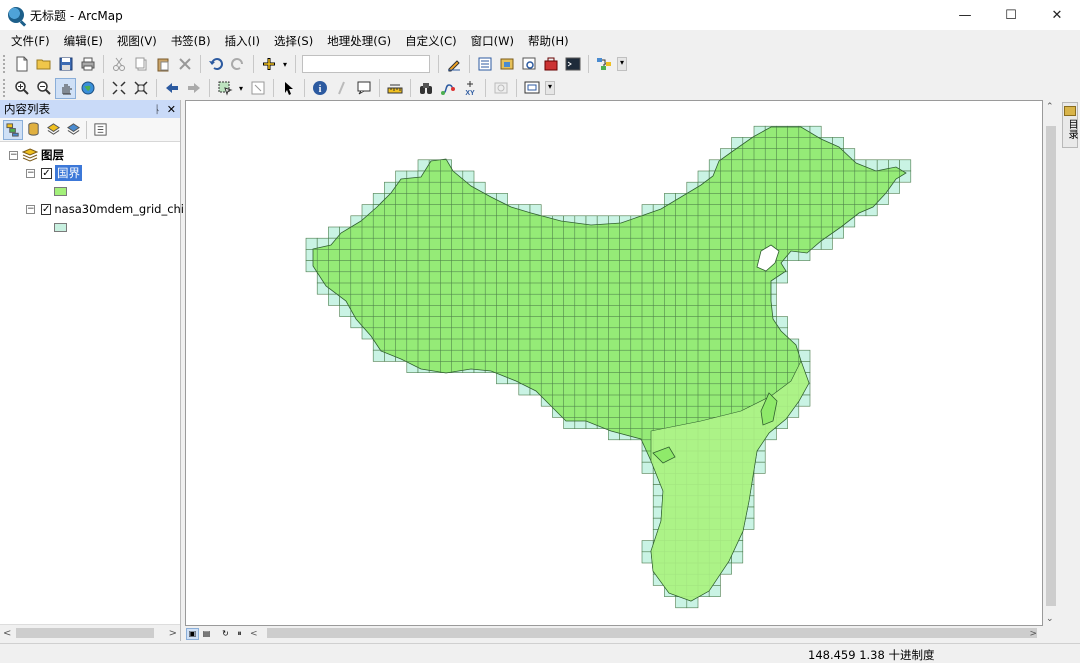  I want to click on arctoolbox-icon, so click(550, 64).